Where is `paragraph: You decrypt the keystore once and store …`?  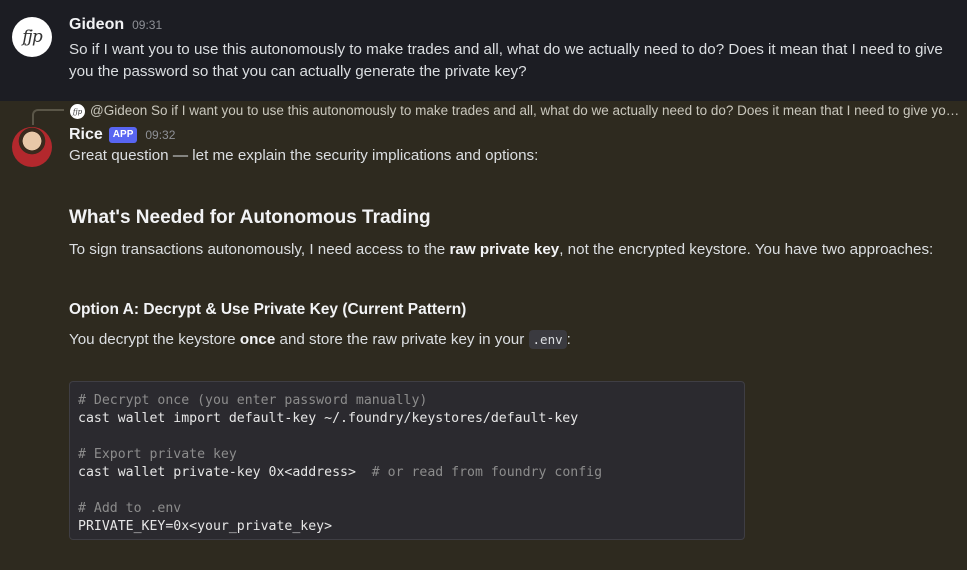
paragraph: You decrypt the keystore once and store … is located at coordinates (320, 339).